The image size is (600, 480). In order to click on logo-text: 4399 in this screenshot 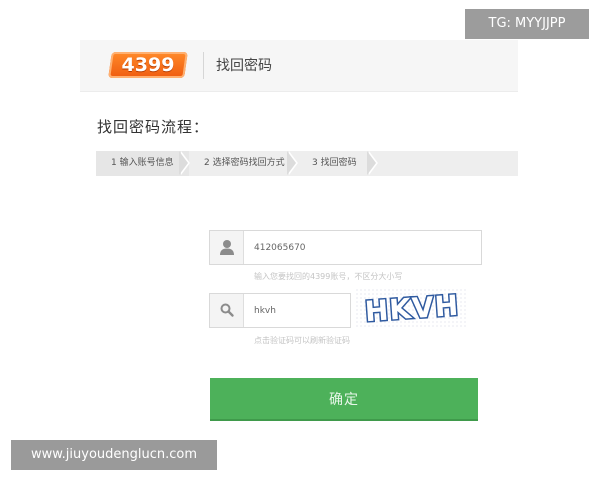, I will do `click(148, 65)`.